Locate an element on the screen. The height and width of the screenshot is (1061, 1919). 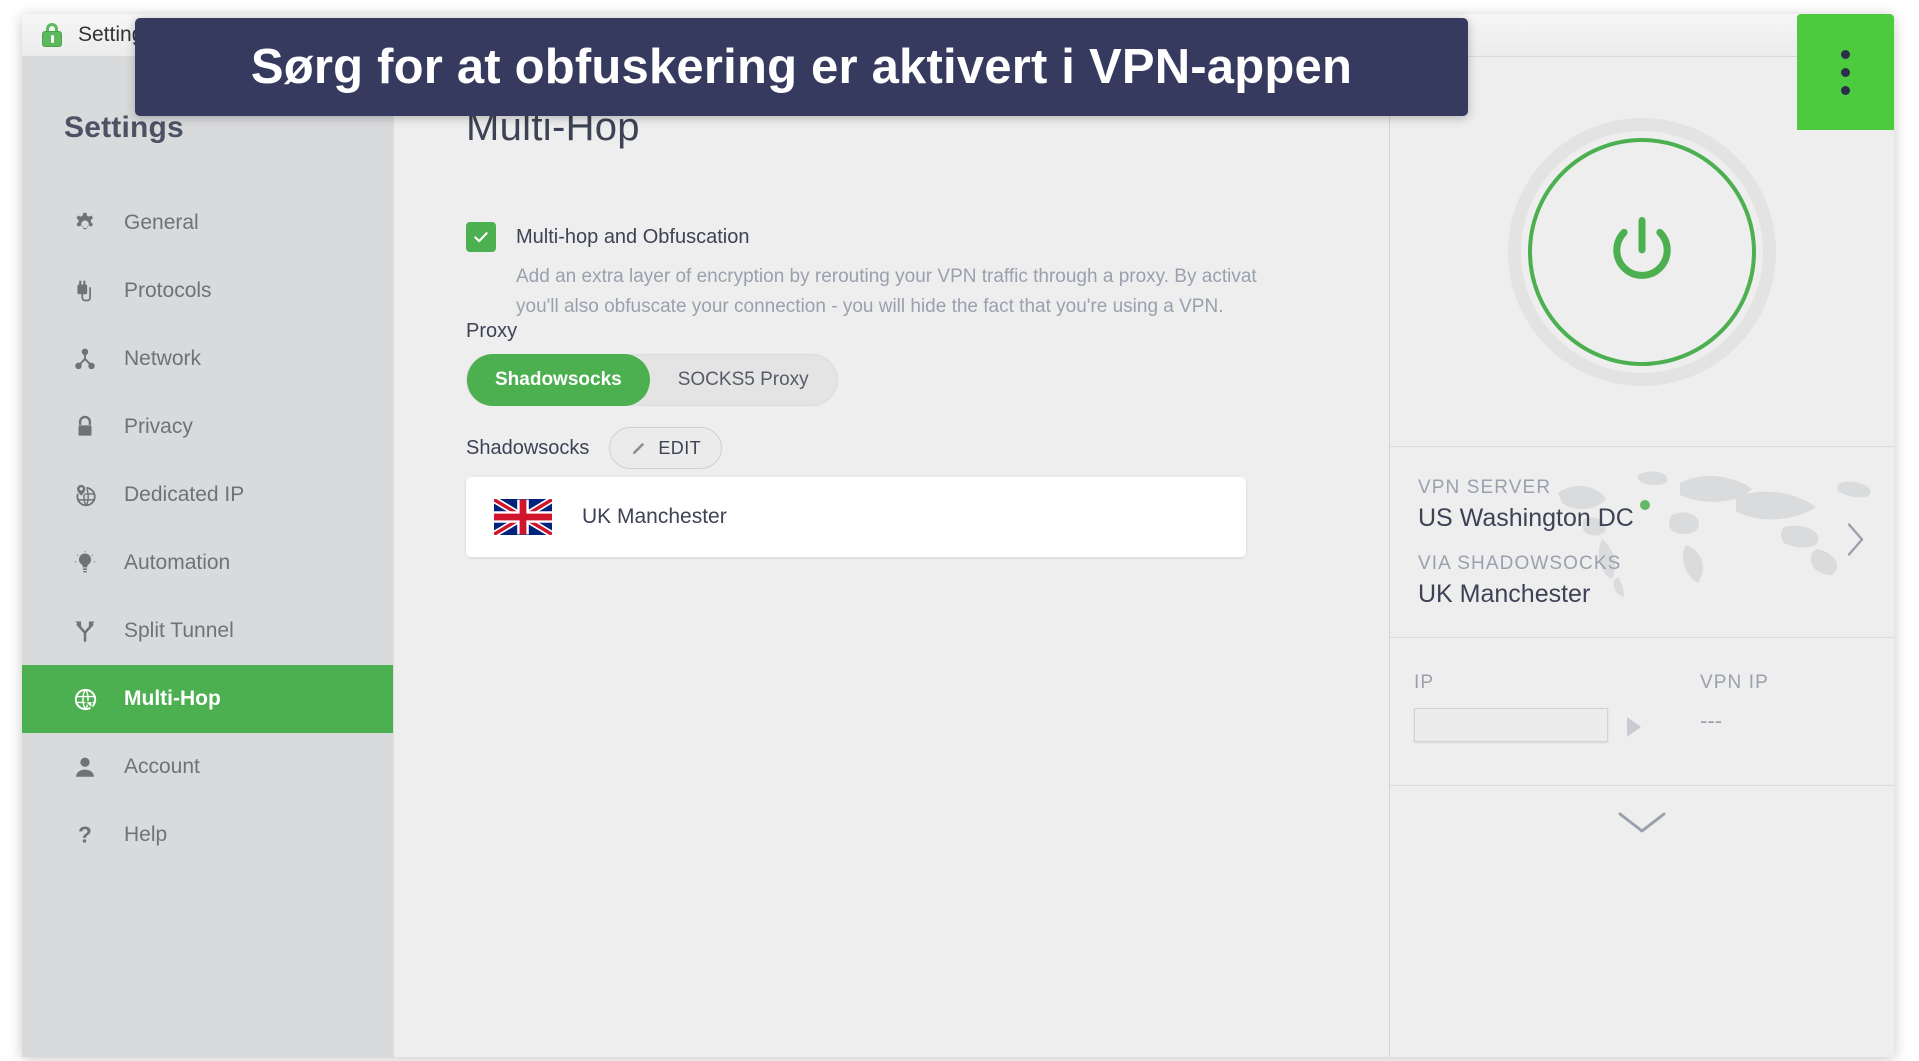
vpn-ip-value: --- is located at coordinates (1711, 720).